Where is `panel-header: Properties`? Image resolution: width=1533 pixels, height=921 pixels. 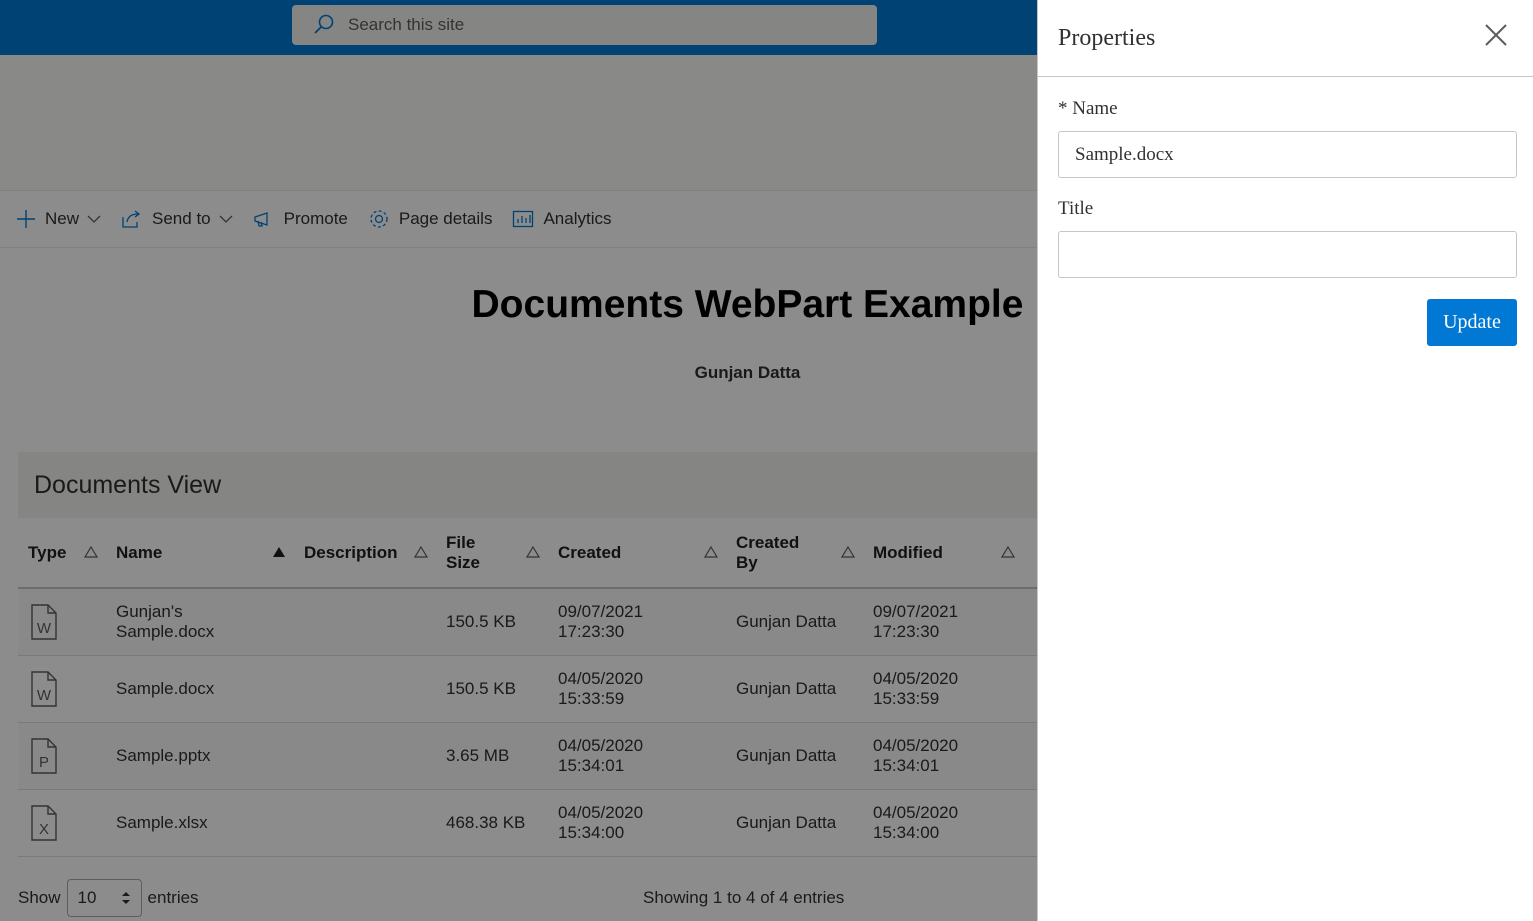
panel-header: Properties is located at coordinates (1285, 38).